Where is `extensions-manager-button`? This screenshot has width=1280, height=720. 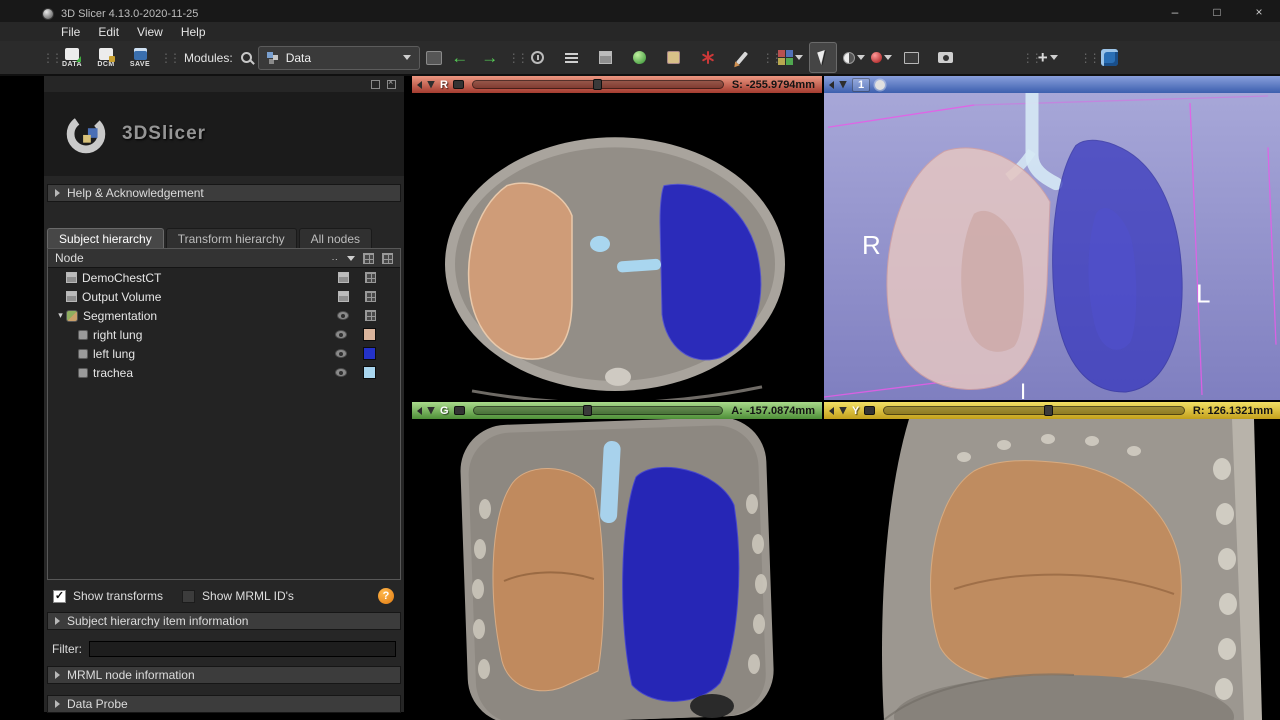 extensions-manager-button is located at coordinates (1110, 57).